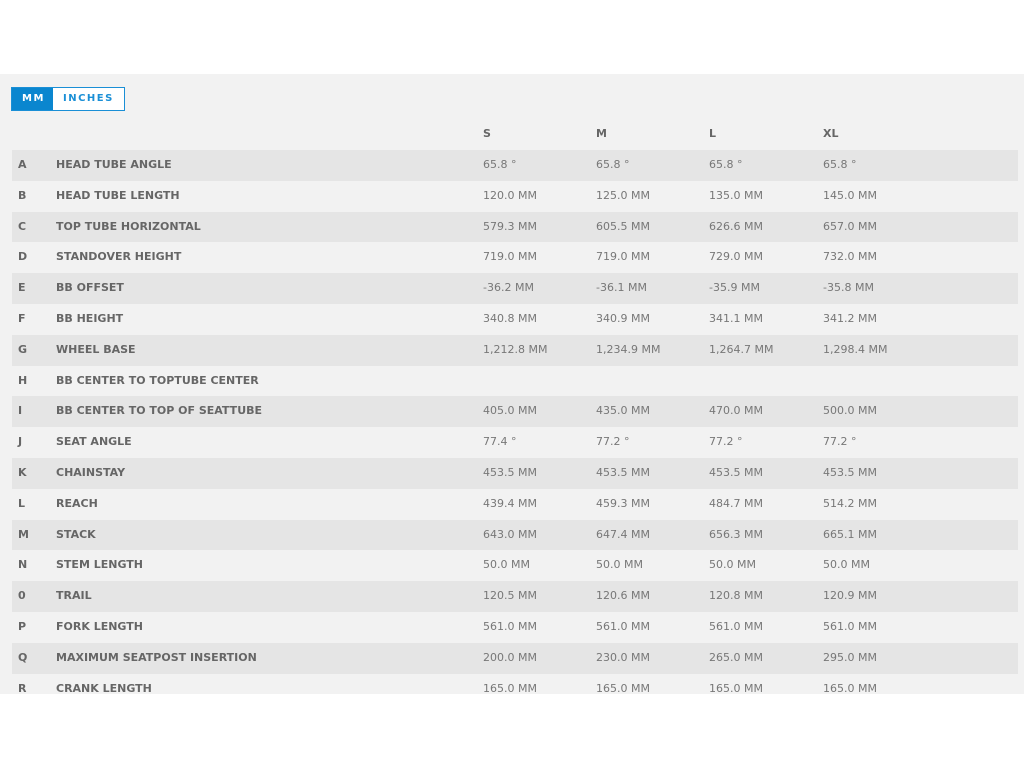 This screenshot has width=1024, height=768. What do you see at coordinates (736, 657) in the screenshot?
I see `row-value: 265.0 MM` at bounding box center [736, 657].